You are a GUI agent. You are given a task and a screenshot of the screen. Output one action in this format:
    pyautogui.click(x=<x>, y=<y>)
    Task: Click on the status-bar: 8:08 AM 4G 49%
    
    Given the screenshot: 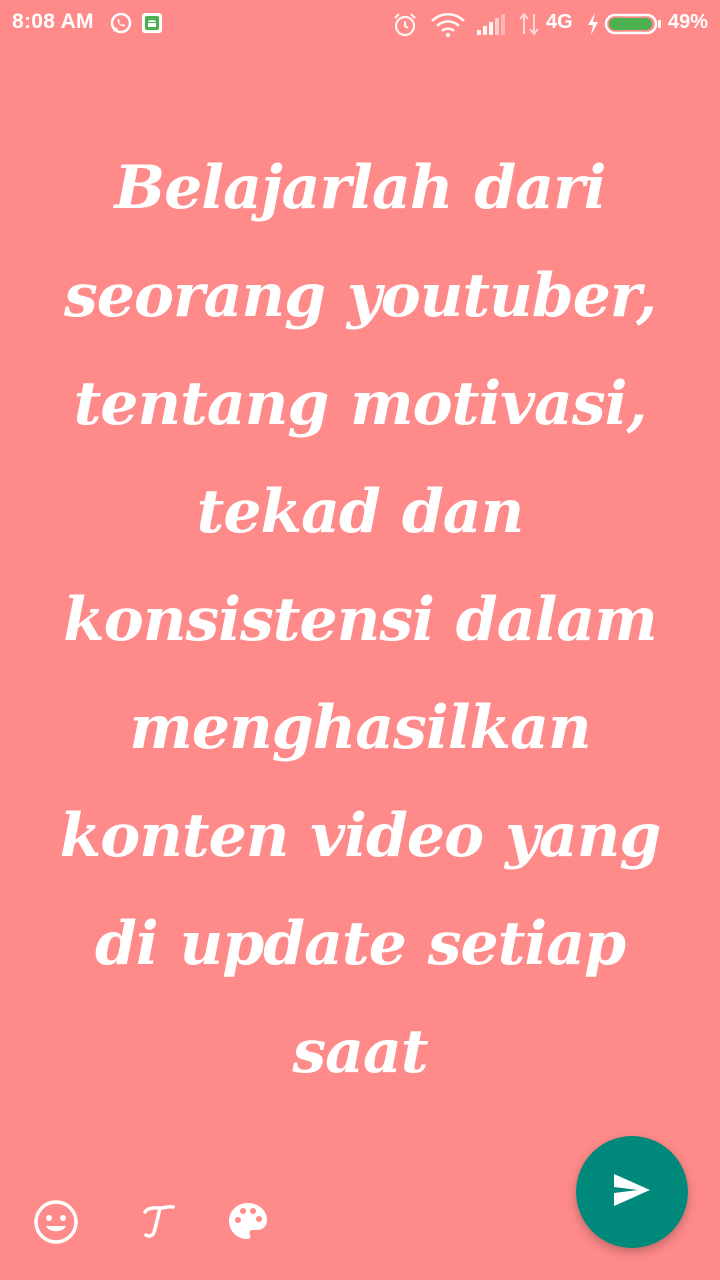 What is the action you would take?
    pyautogui.click(x=360, y=25)
    